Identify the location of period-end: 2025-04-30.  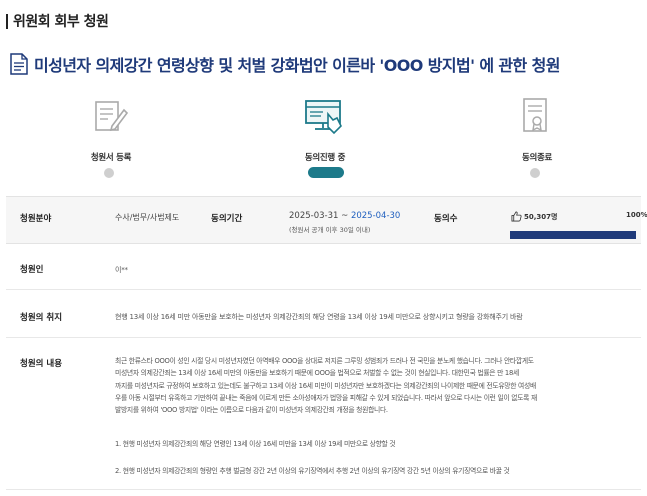
(375, 216).